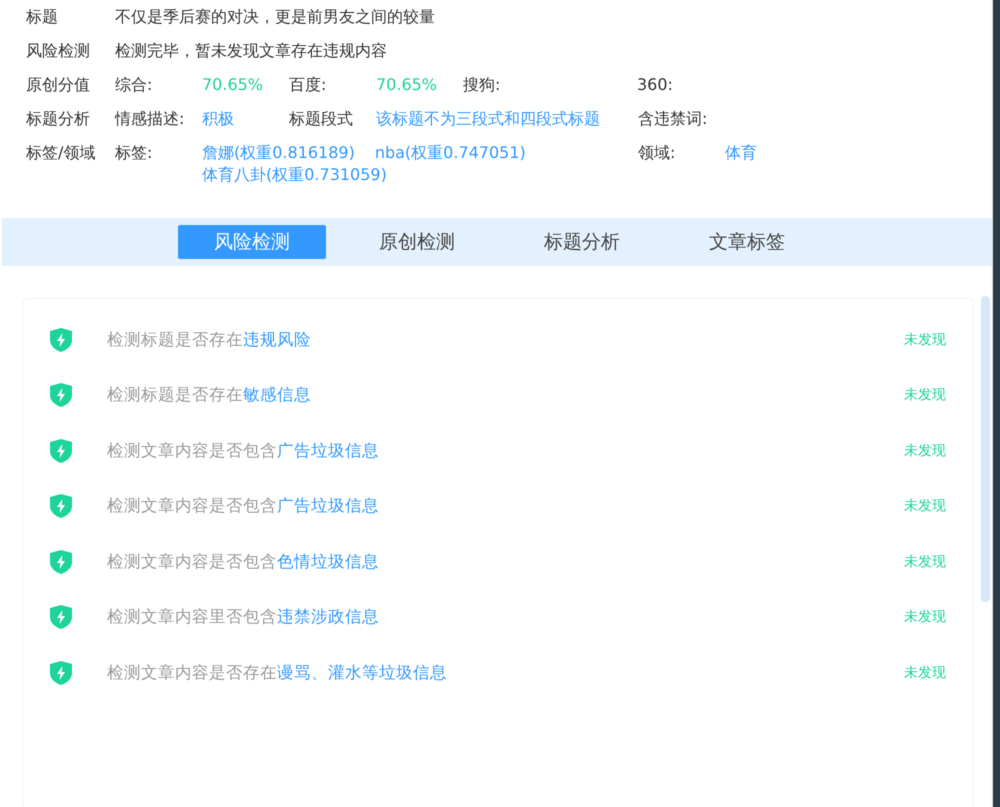  I want to click on check-description: 检测文章内容里否包含违禁涉政信息, so click(243, 617).